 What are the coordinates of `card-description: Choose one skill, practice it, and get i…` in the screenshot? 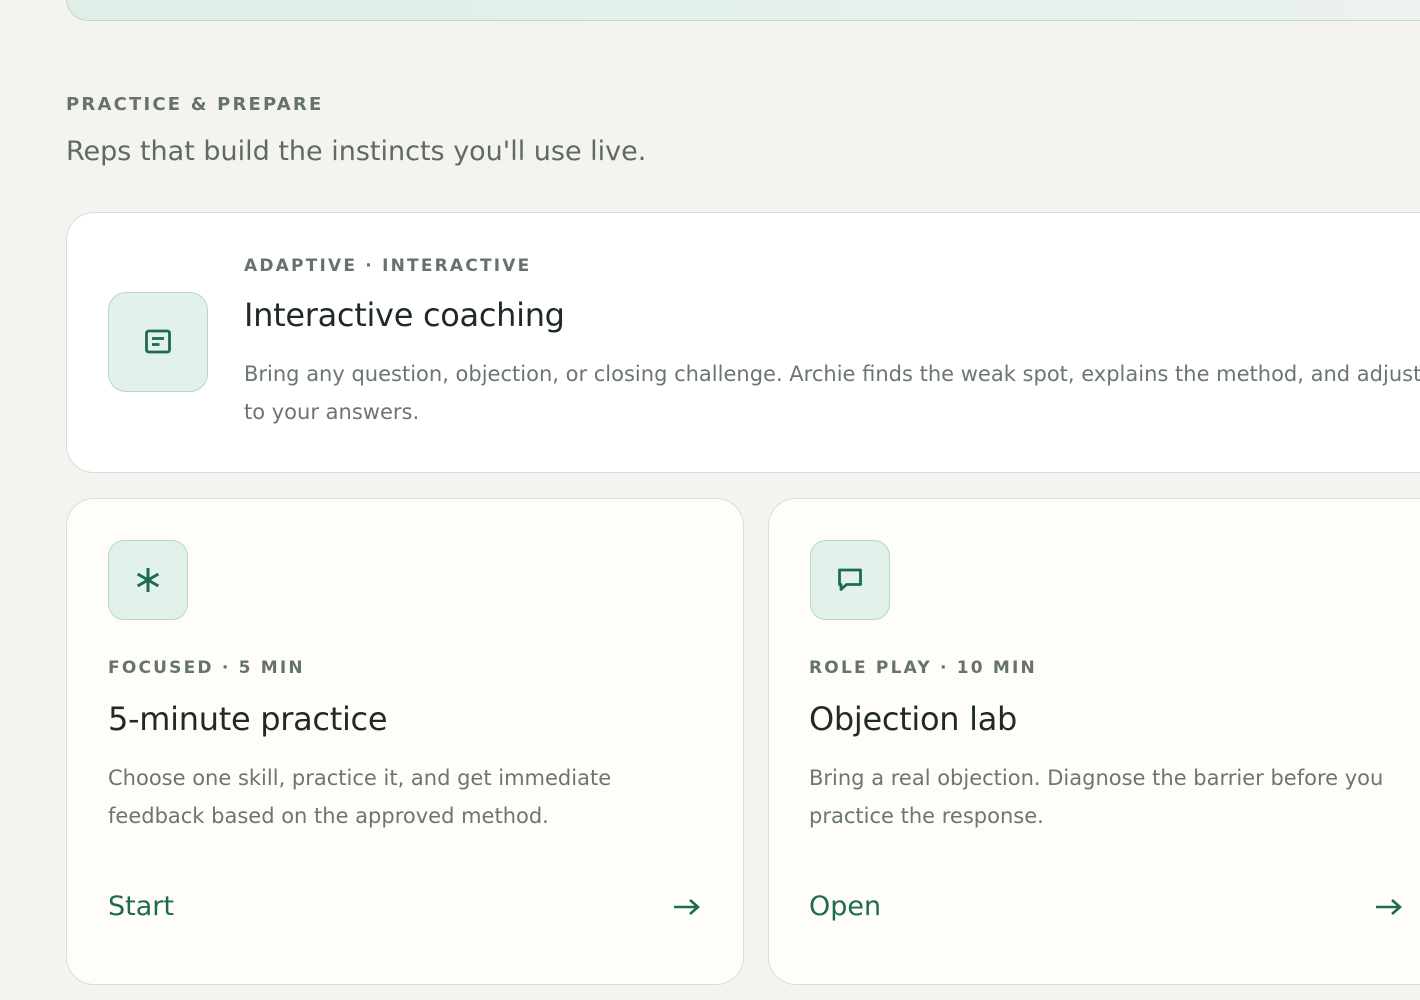 It's located at (360, 797).